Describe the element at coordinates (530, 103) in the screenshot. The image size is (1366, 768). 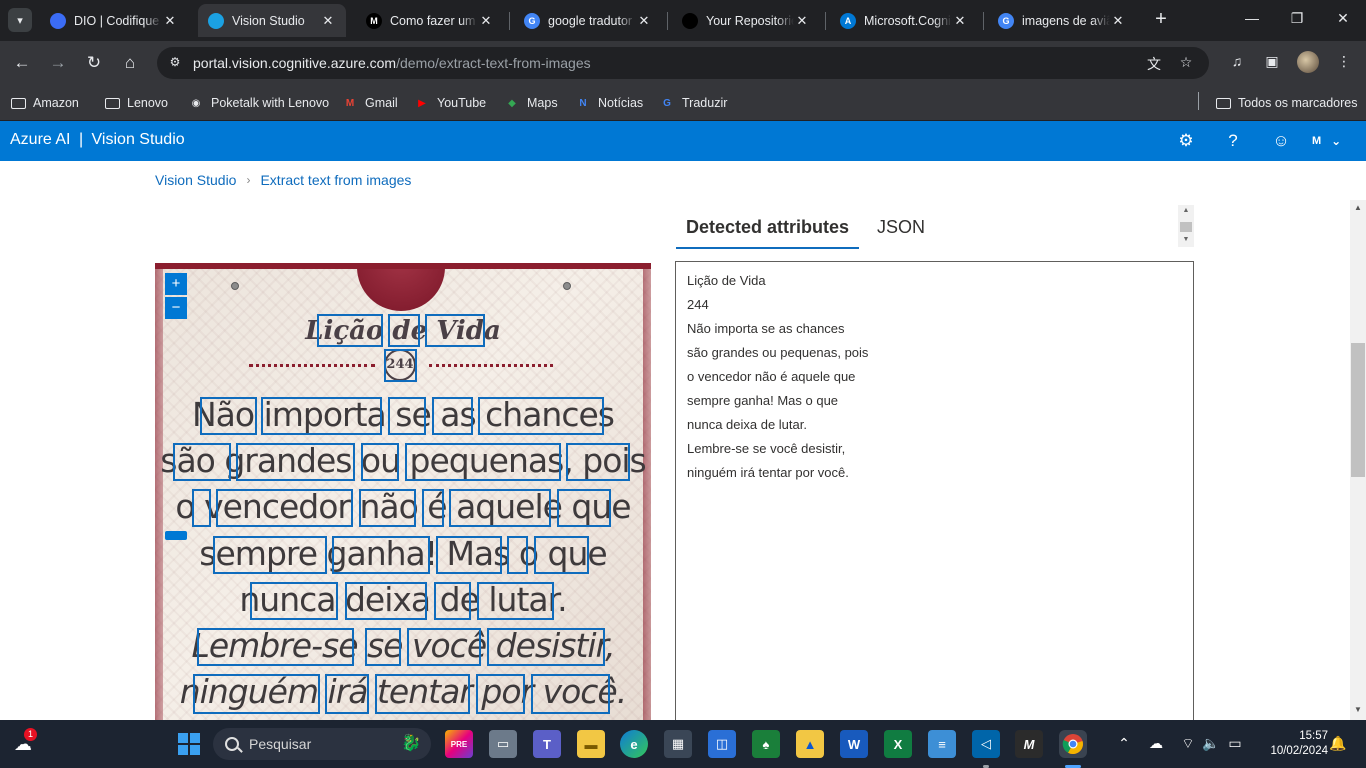
I see `bookmark-item: ◆ Maps` at that location.